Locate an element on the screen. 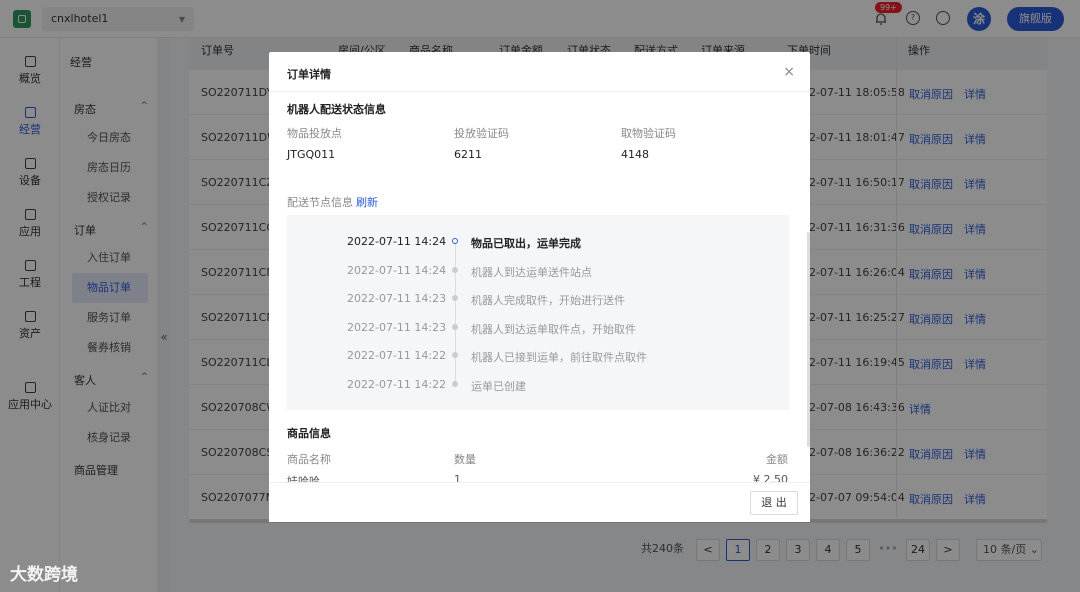 Image resolution: width=1080 pixels, height=592 pixels. refresh-link: 刷新 is located at coordinates (367, 202).